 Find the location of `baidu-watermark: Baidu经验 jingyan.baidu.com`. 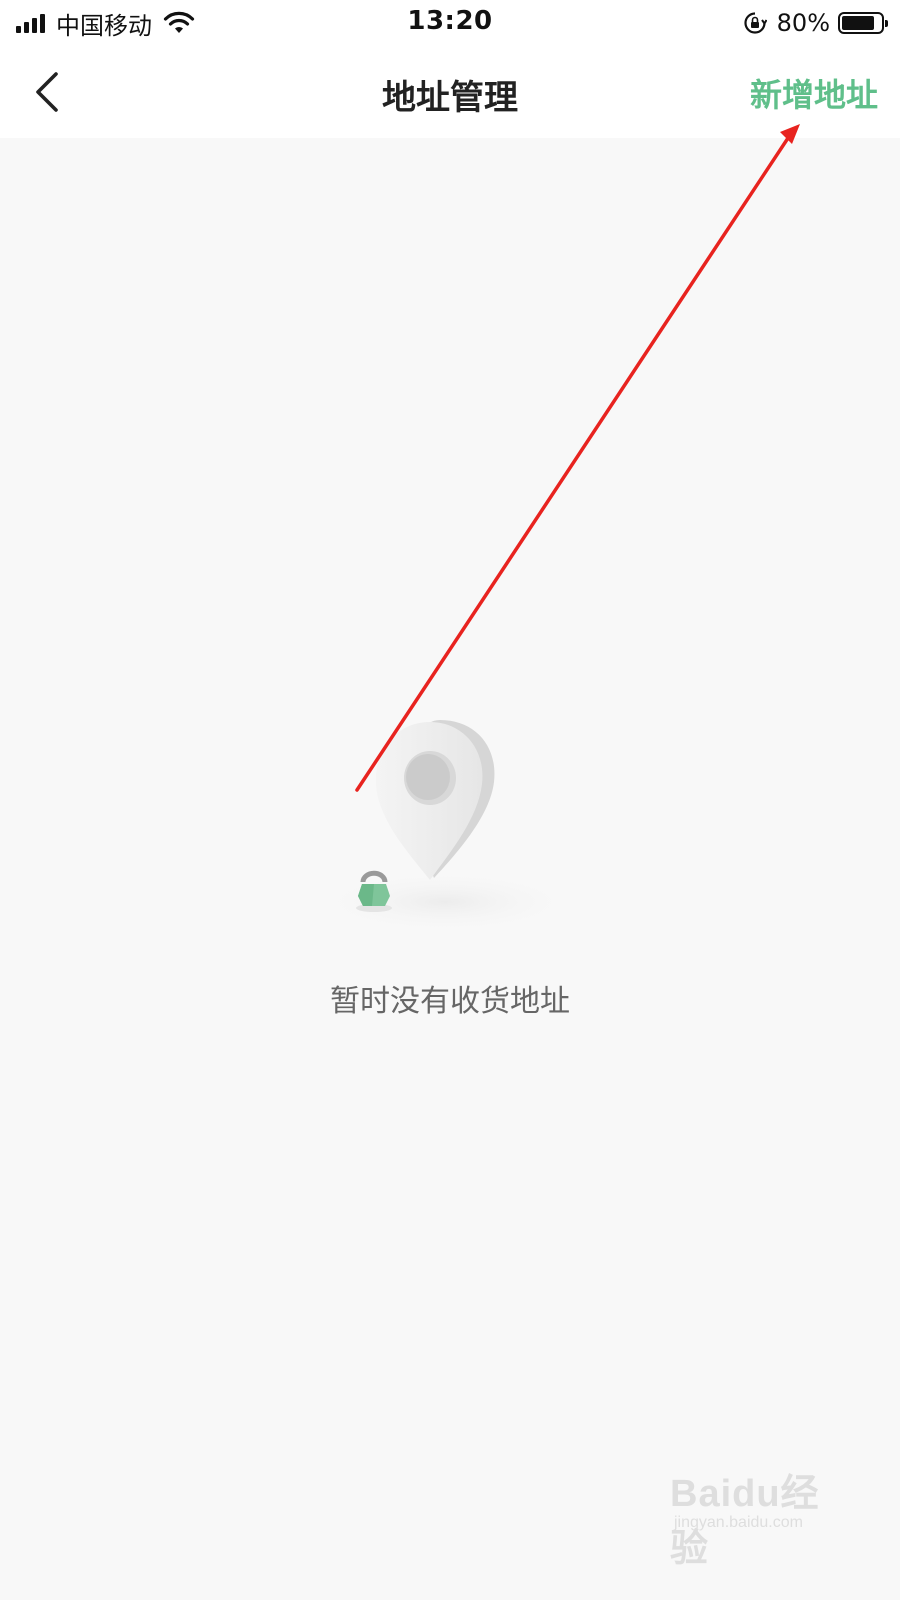

baidu-watermark: Baidu经验 jingyan.baidu.com is located at coordinates (760, 1516).